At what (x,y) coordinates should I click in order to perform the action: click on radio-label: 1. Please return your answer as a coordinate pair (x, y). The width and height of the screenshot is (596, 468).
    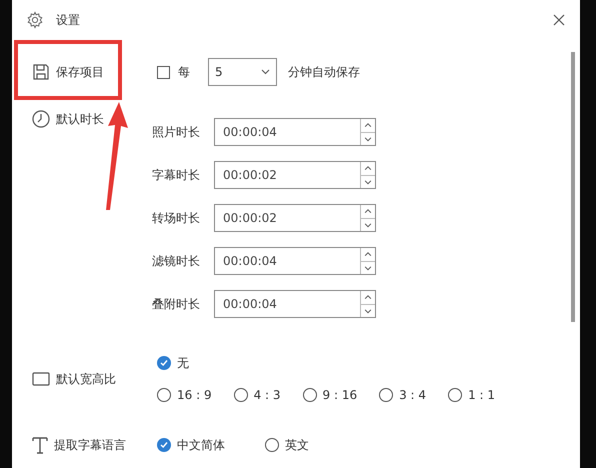
    Looking at the image, I should click on (482, 395).